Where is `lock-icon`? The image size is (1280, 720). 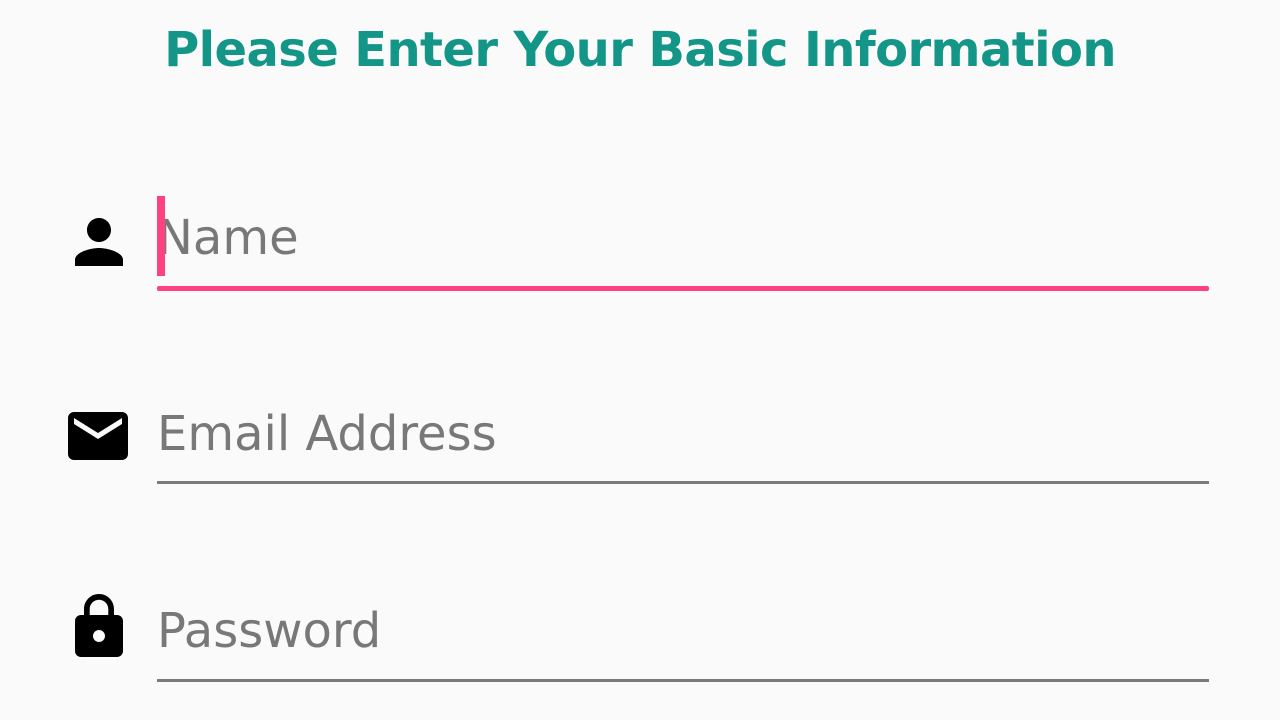
lock-icon is located at coordinates (99, 627).